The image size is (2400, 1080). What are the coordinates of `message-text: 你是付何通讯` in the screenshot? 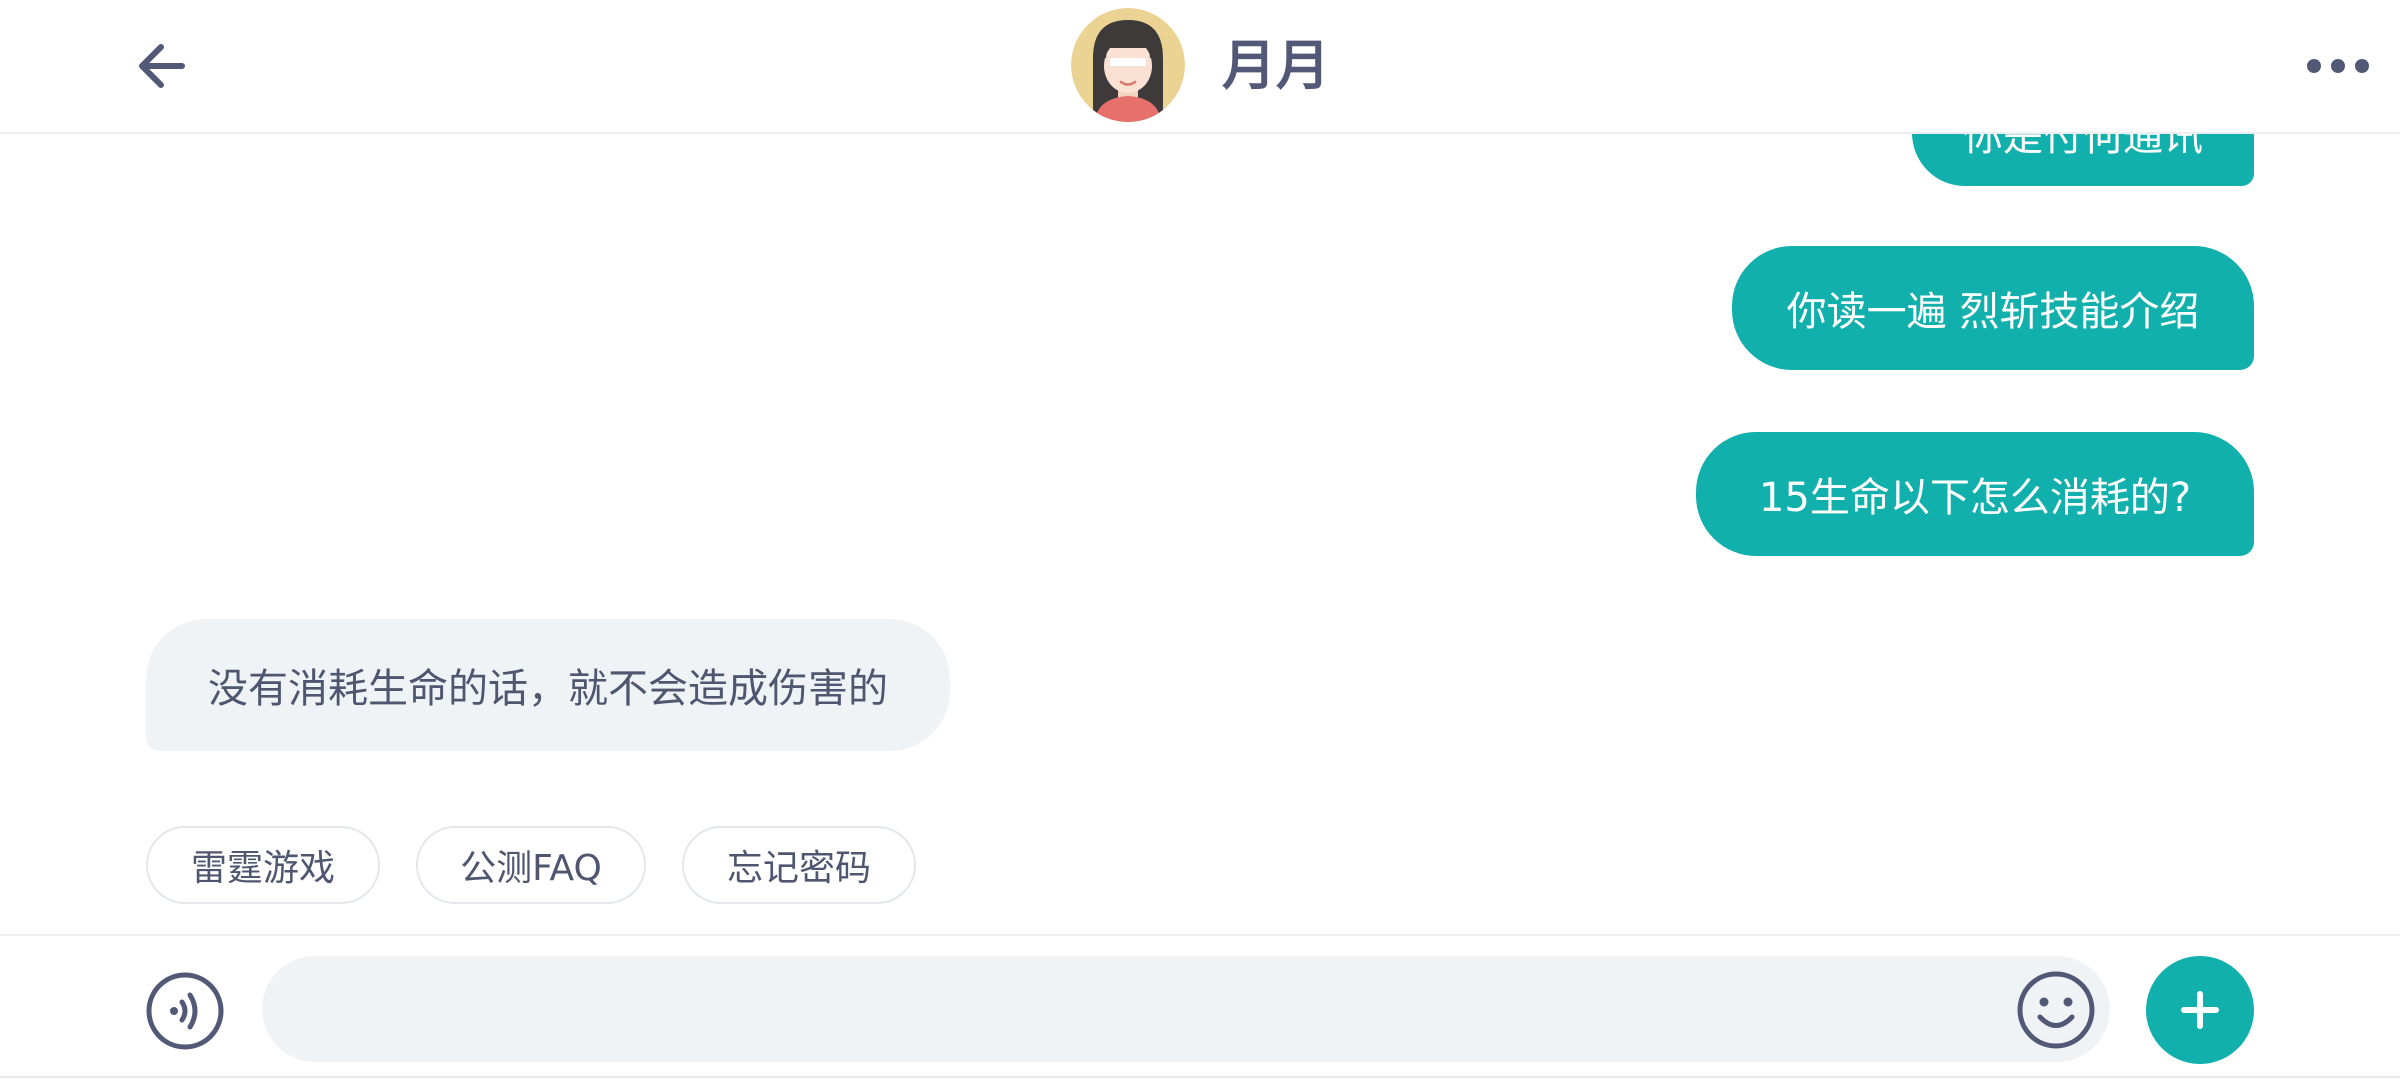 It's located at (2083, 147).